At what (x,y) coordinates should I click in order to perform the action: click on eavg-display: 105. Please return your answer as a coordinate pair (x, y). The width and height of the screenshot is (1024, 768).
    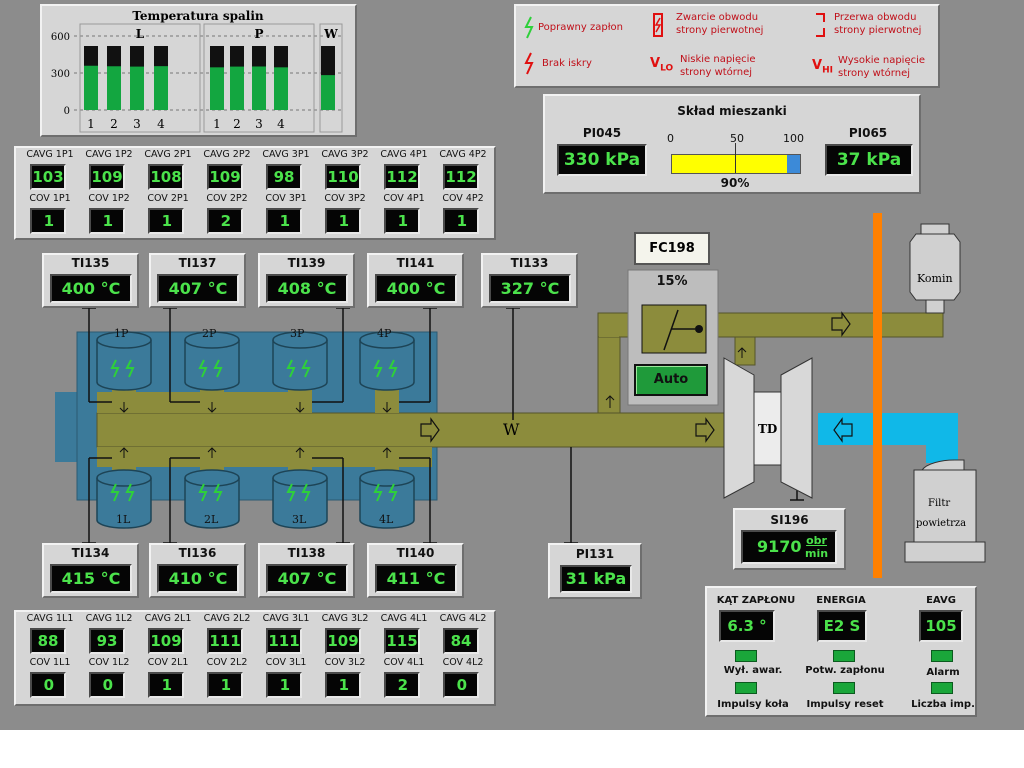
    Looking at the image, I should click on (941, 626).